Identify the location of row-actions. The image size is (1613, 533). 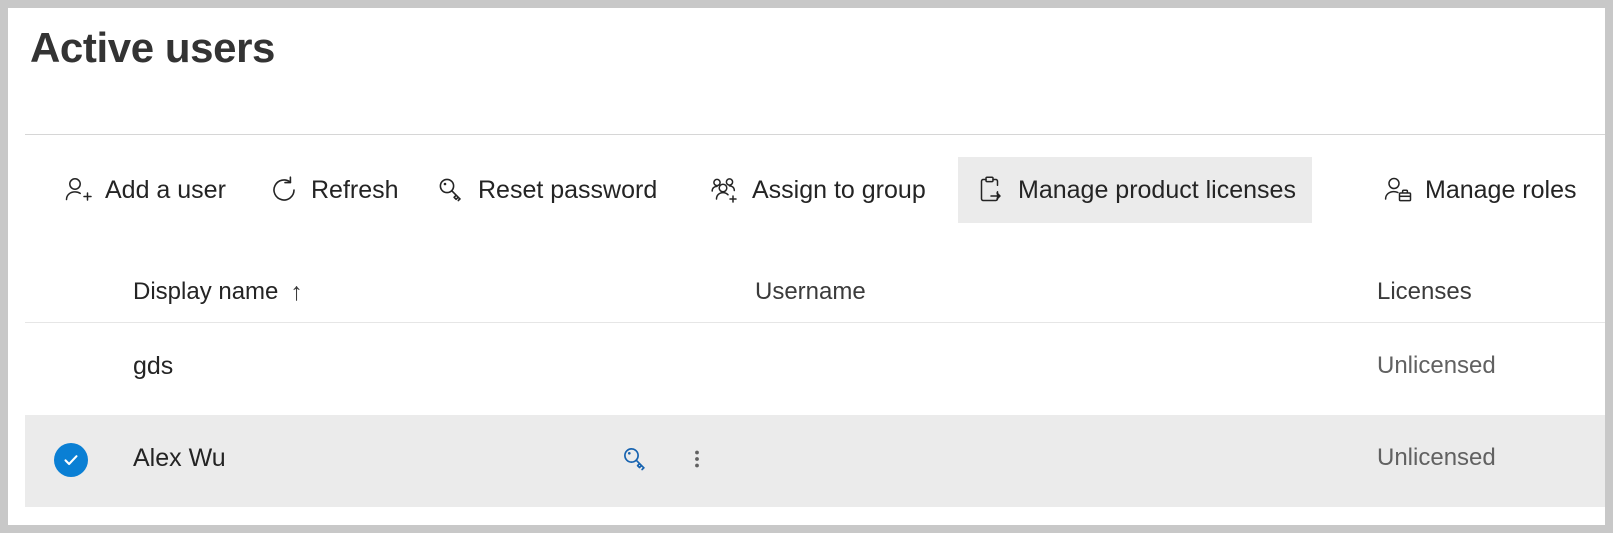
(666, 459).